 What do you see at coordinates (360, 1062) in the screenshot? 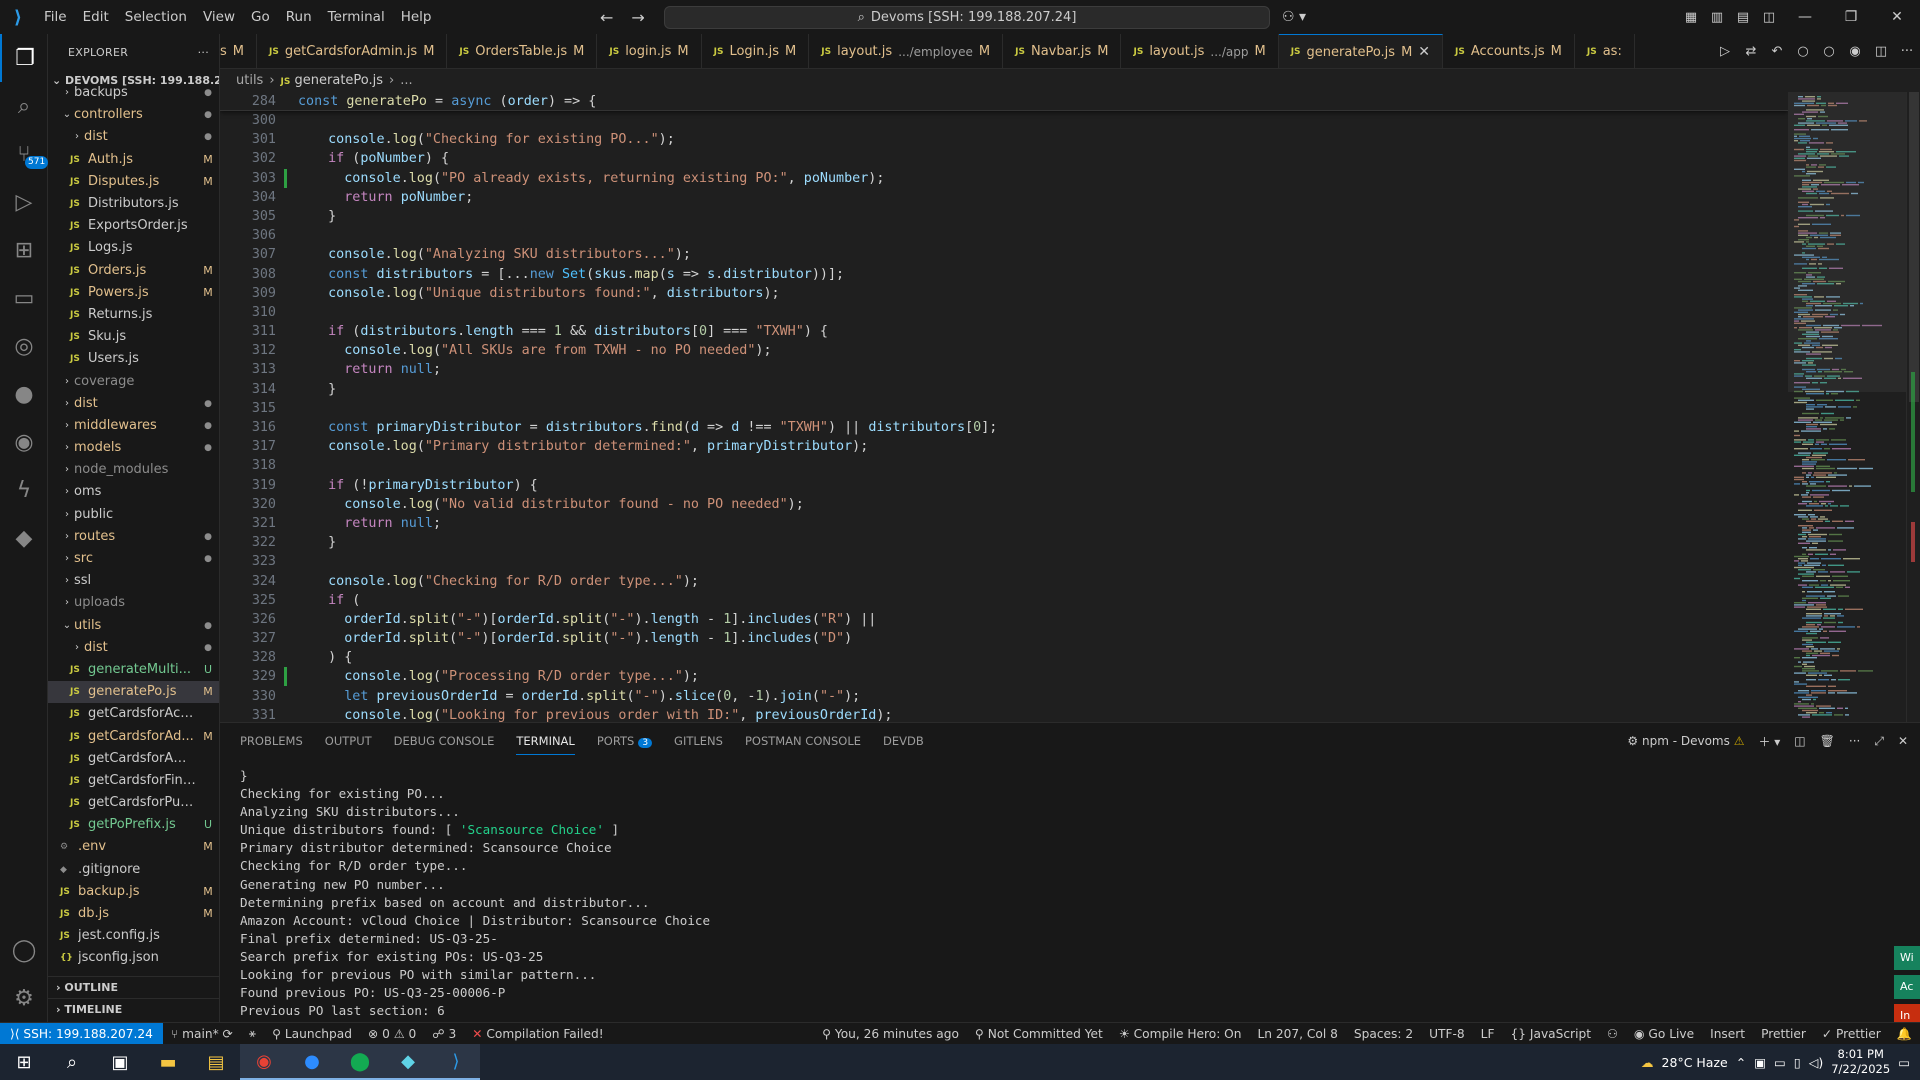
I see `mongodb-compass-icon: ⬤` at bounding box center [360, 1062].